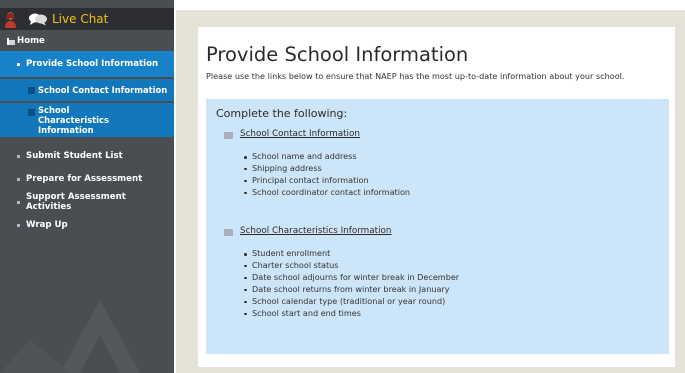 This screenshot has height=373, width=685. I want to click on school-characteristics-information-link: School Characteristics Information, so click(316, 231).